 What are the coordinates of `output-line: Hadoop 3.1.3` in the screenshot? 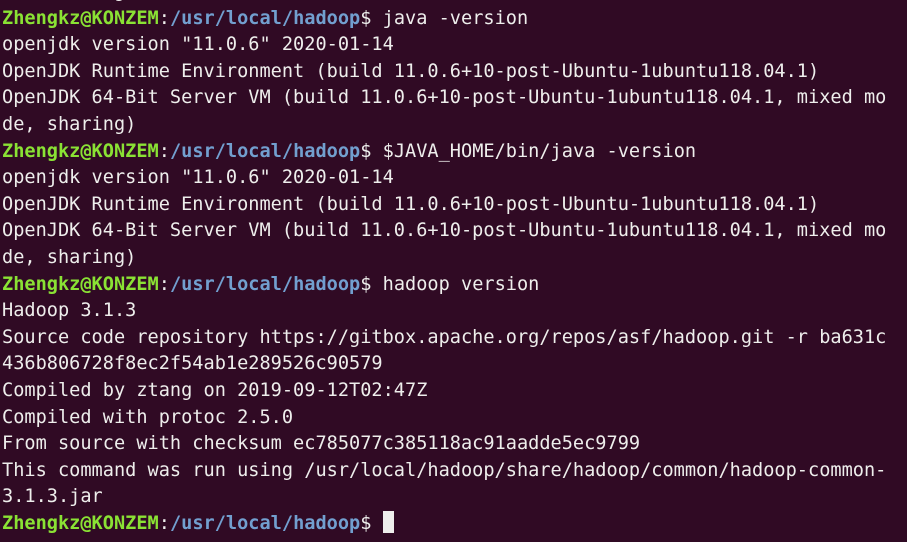 It's located at (454, 311).